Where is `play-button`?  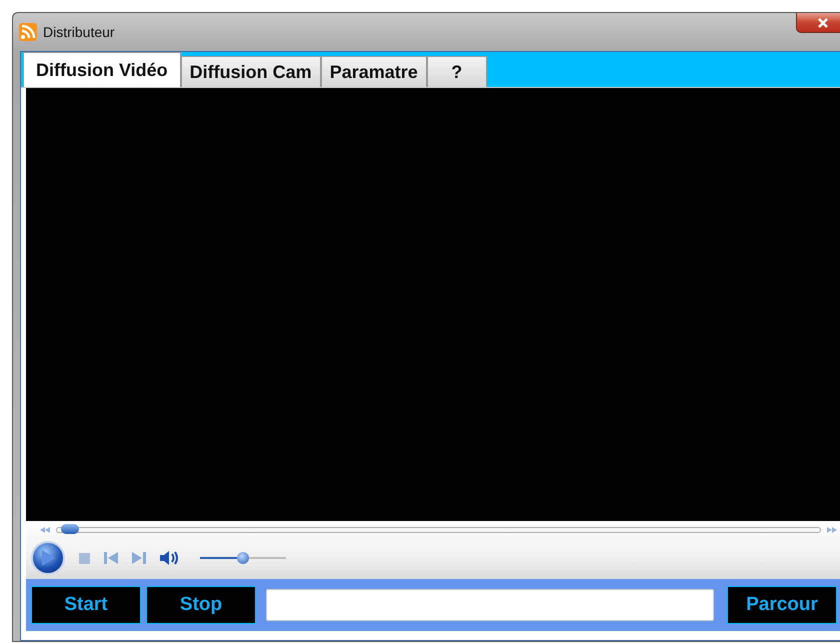 play-button is located at coordinates (48, 558).